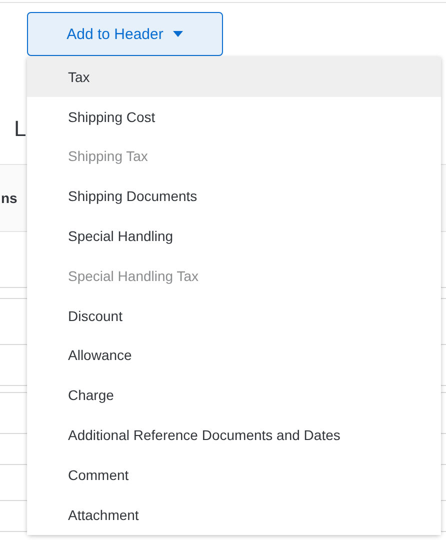  What do you see at coordinates (178, 34) in the screenshot?
I see `caret-icon` at bounding box center [178, 34].